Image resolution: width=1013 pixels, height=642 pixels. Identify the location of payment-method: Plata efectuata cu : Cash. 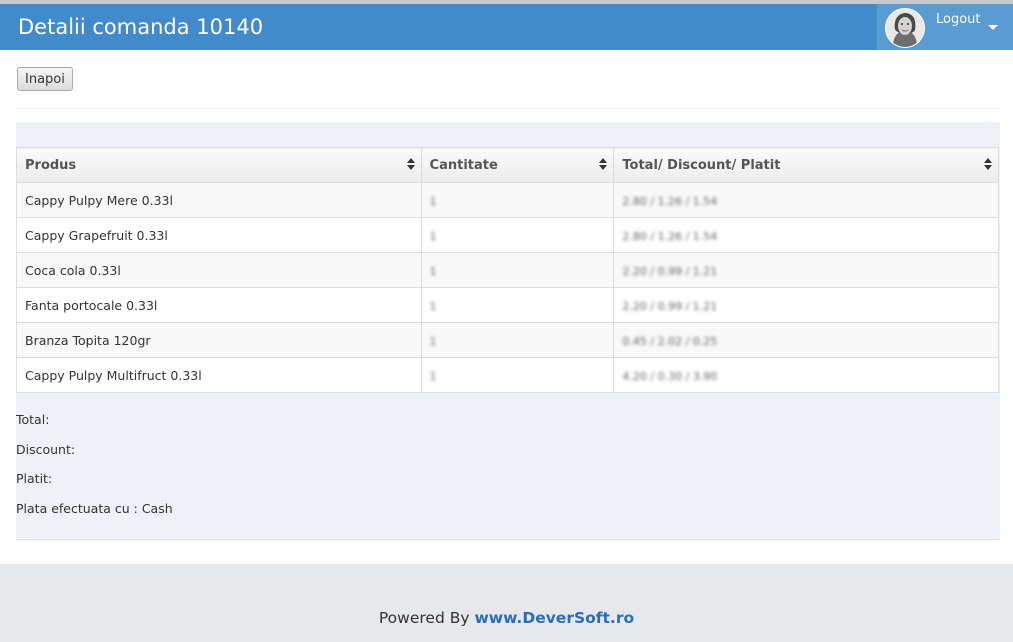
(94, 508).